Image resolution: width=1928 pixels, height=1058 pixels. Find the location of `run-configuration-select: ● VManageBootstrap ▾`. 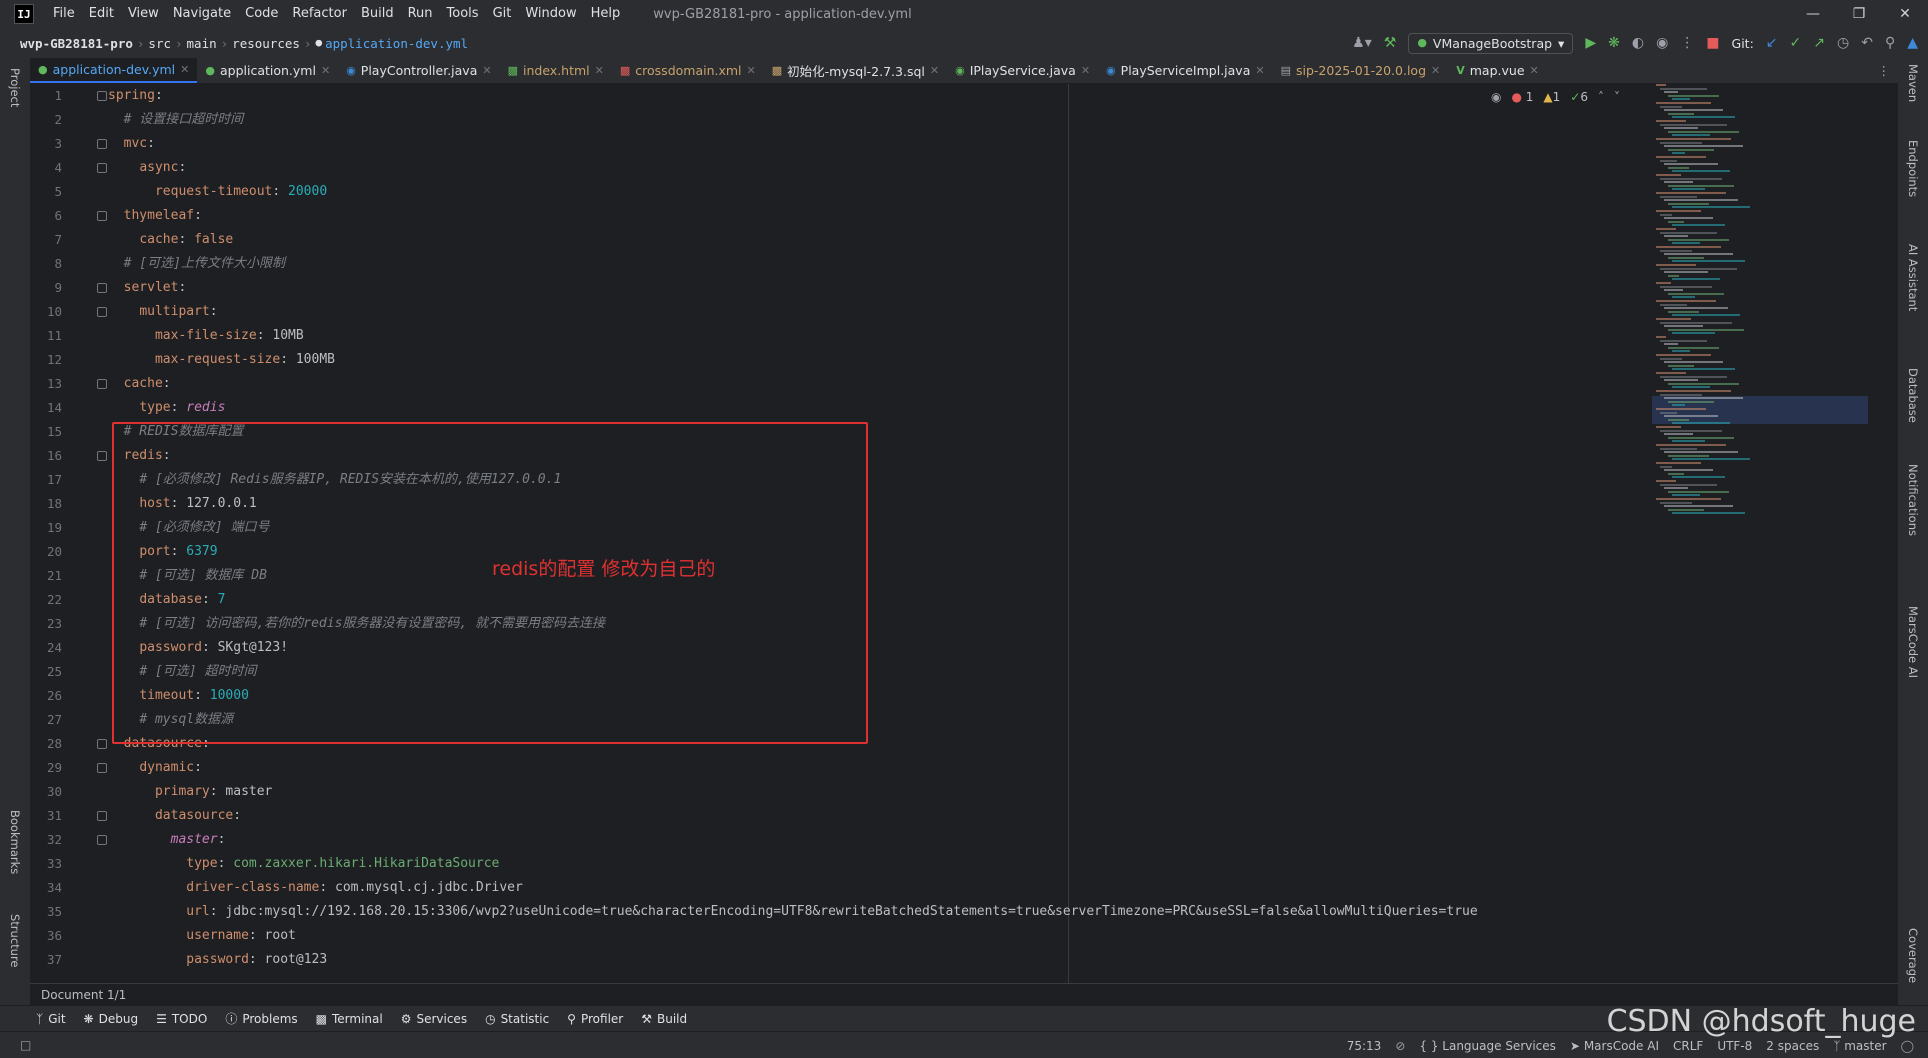

run-configuration-select: ● VManageBootstrap ▾ is located at coordinates (1491, 43).